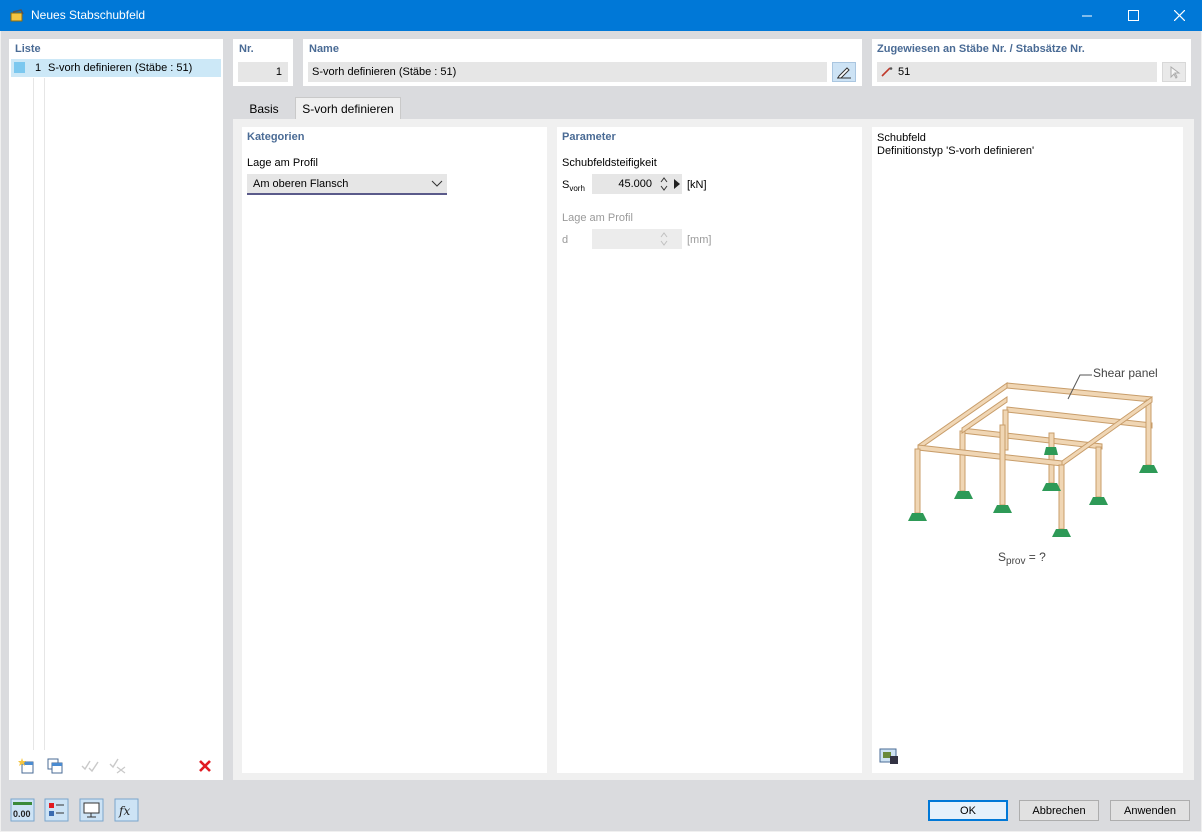 Image resolution: width=1202 pixels, height=832 pixels. Describe the element at coordinates (1087, 15) in the screenshot. I see `minimize-button` at that location.